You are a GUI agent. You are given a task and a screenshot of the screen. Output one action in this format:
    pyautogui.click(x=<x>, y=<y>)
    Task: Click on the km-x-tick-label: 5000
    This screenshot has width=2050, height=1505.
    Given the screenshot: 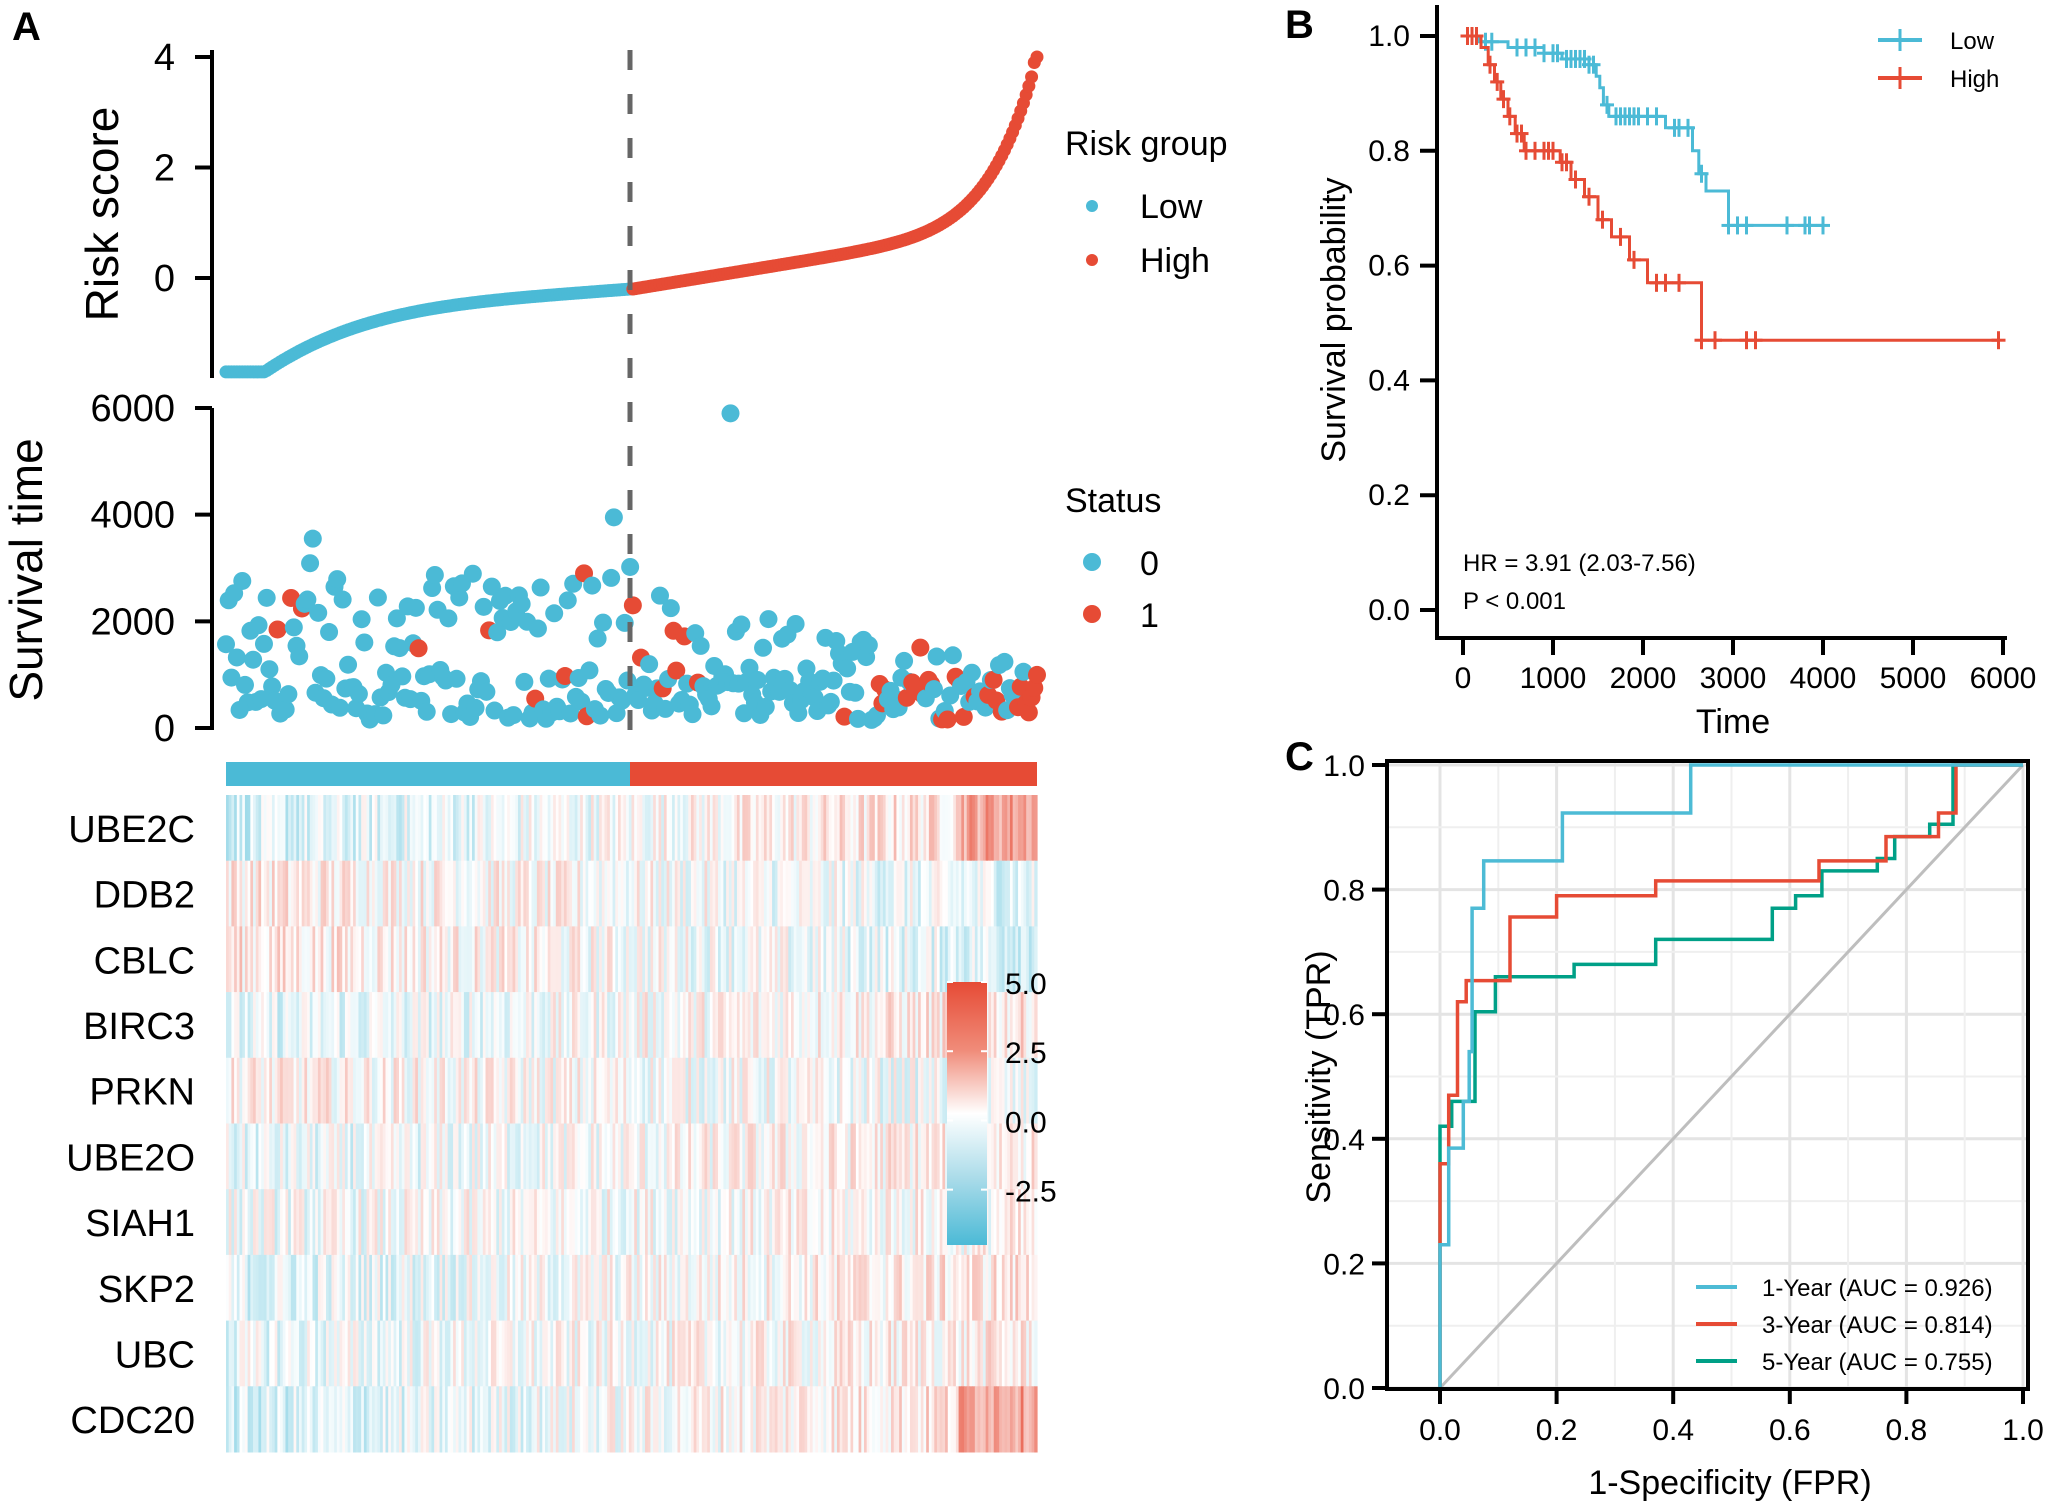 What is the action you would take?
    pyautogui.click(x=1913, y=678)
    